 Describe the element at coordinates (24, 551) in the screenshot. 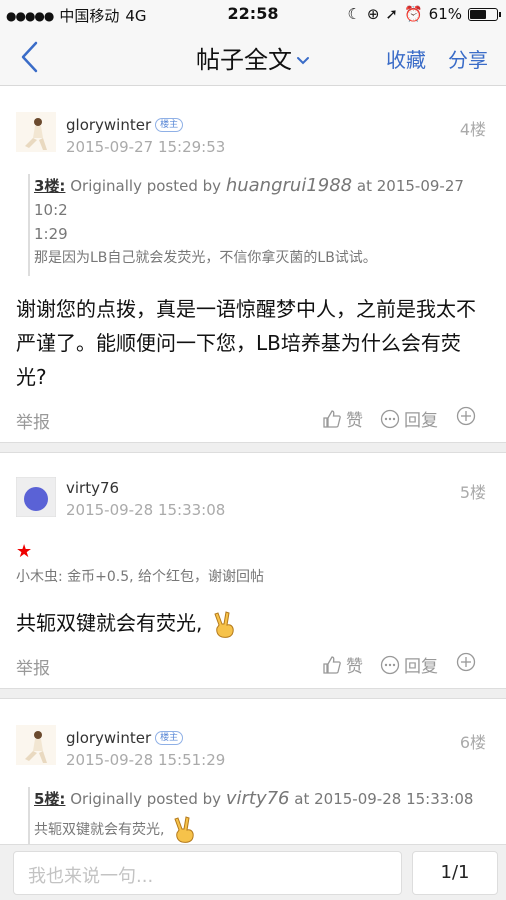

I see `star-icon: ★` at that location.